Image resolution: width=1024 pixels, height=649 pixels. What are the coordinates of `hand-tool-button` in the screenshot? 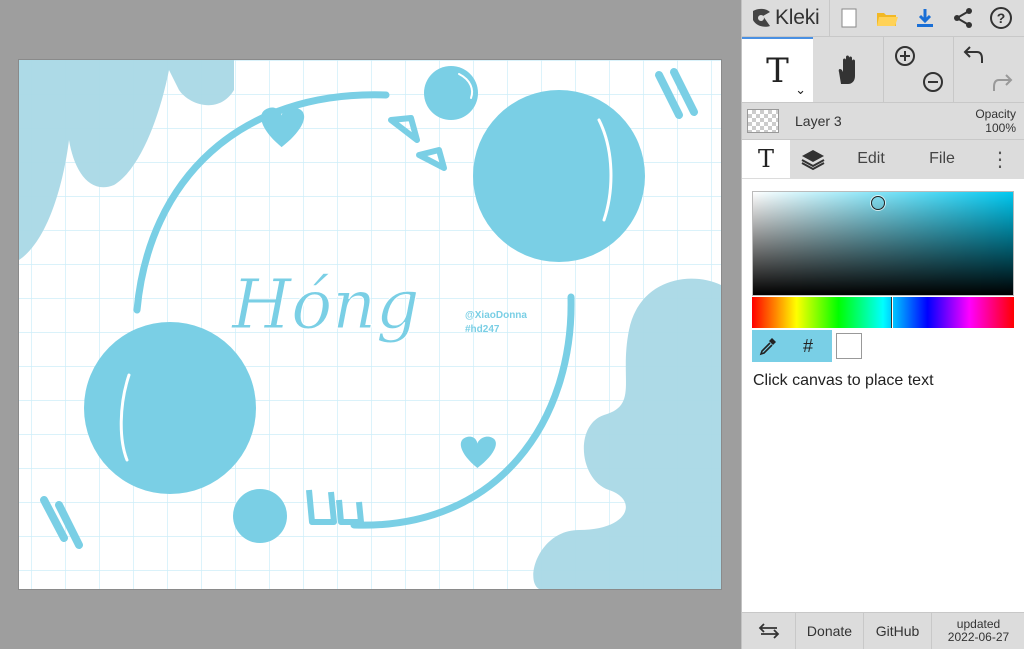 It's located at (848, 69).